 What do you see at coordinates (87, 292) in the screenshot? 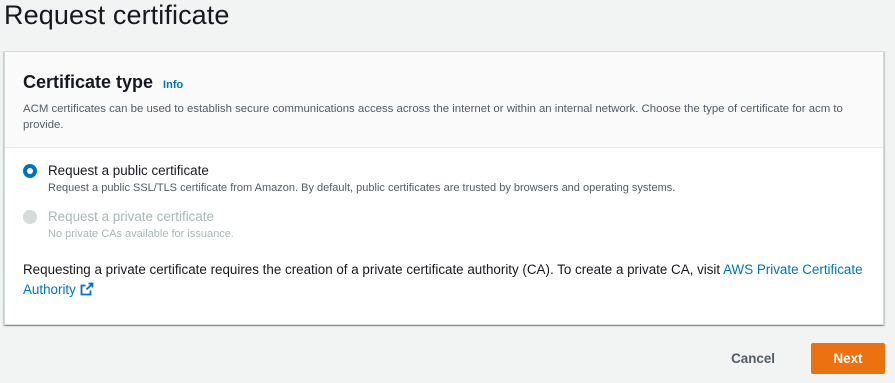
I see `external-link-icon` at bounding box center [87, 292].